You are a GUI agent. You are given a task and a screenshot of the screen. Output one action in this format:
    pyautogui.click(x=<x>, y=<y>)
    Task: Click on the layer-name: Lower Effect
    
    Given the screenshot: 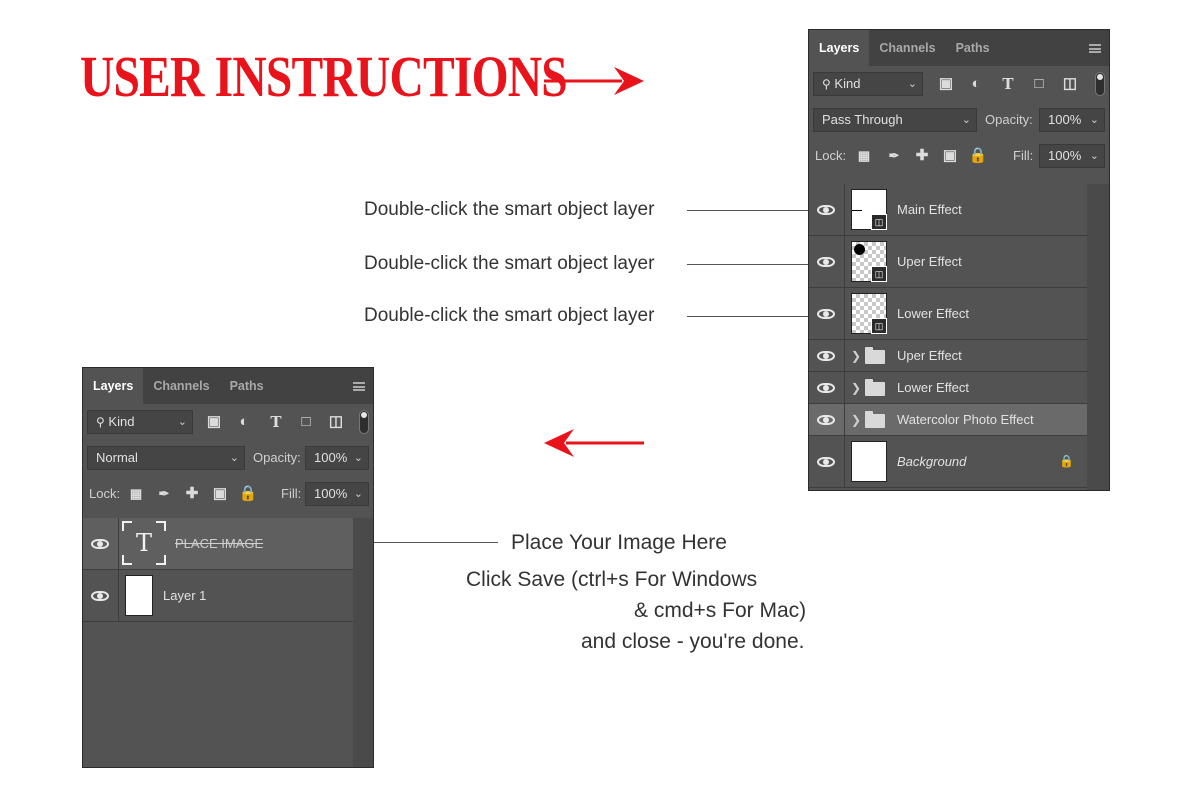 What is the action you would take?
    pyautogui.click(x=933, y=387)
    